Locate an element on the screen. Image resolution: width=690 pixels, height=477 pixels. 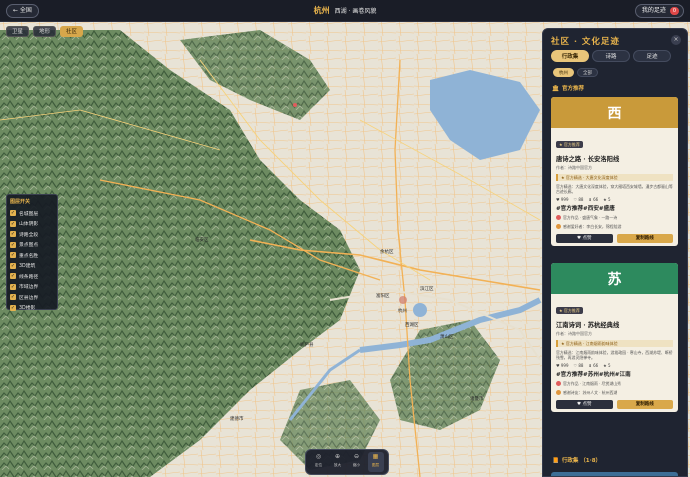
layer-label: 山体阴影 is located at coordinates (29, 225).